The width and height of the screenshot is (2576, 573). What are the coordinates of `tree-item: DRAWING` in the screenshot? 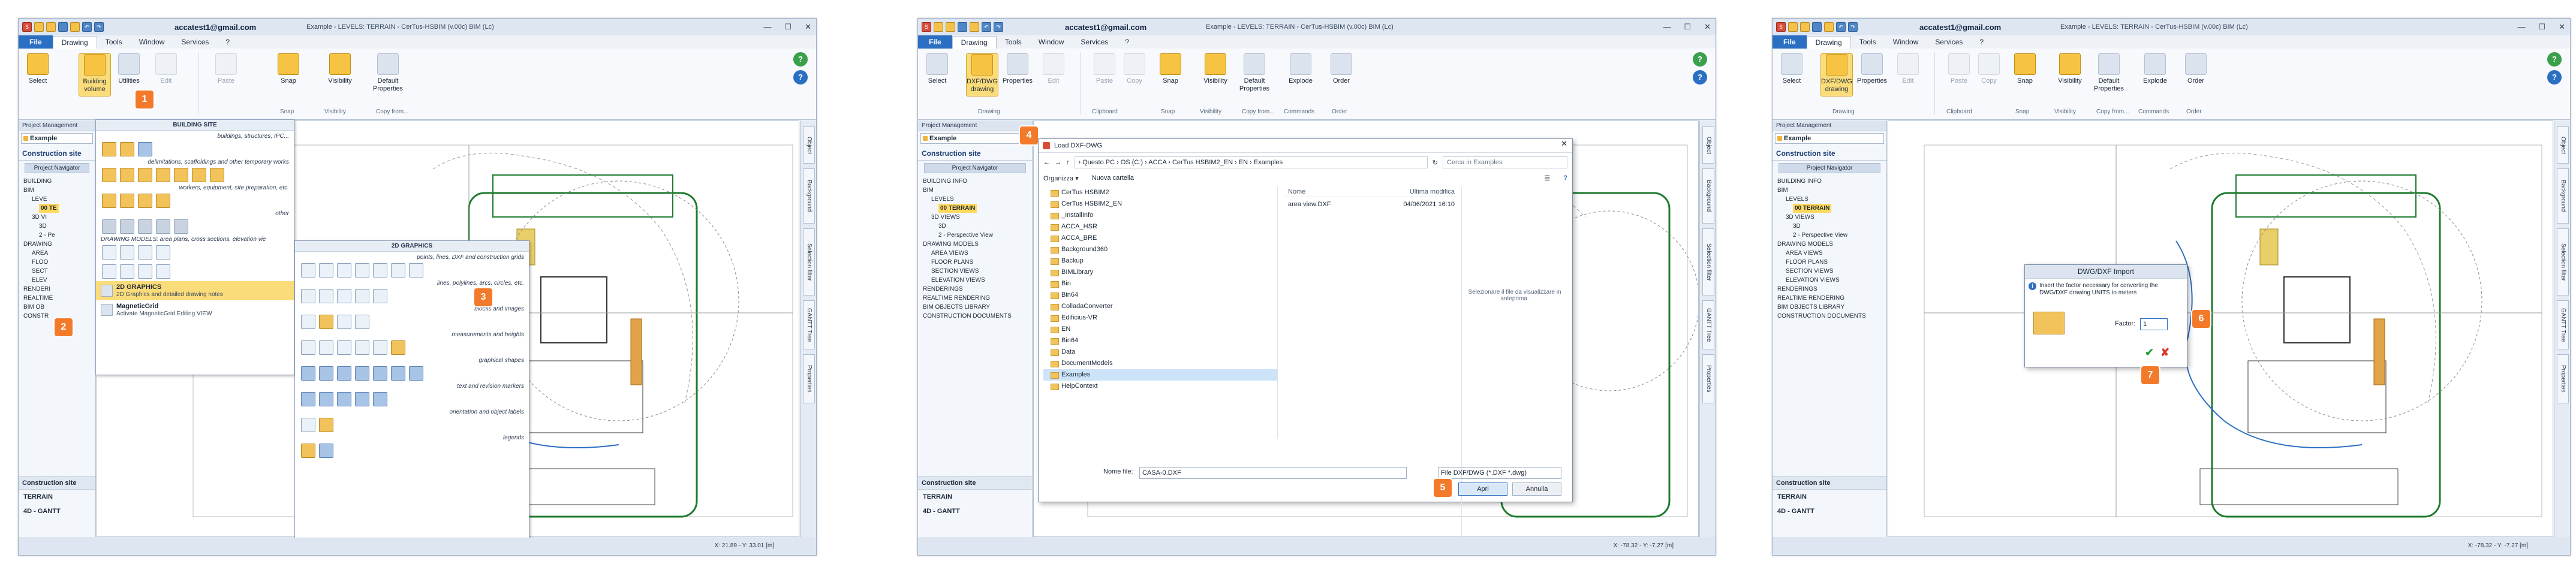 It's located at (57, 245).